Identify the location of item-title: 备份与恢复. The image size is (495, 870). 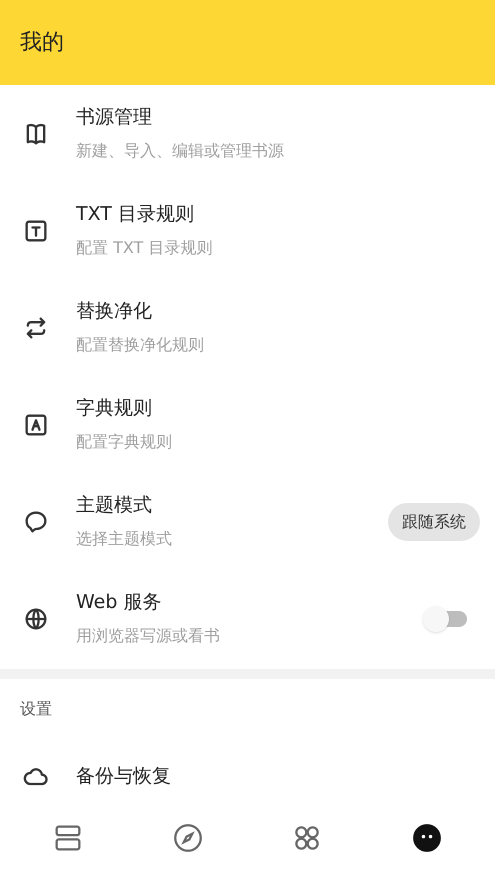
(124, 777).